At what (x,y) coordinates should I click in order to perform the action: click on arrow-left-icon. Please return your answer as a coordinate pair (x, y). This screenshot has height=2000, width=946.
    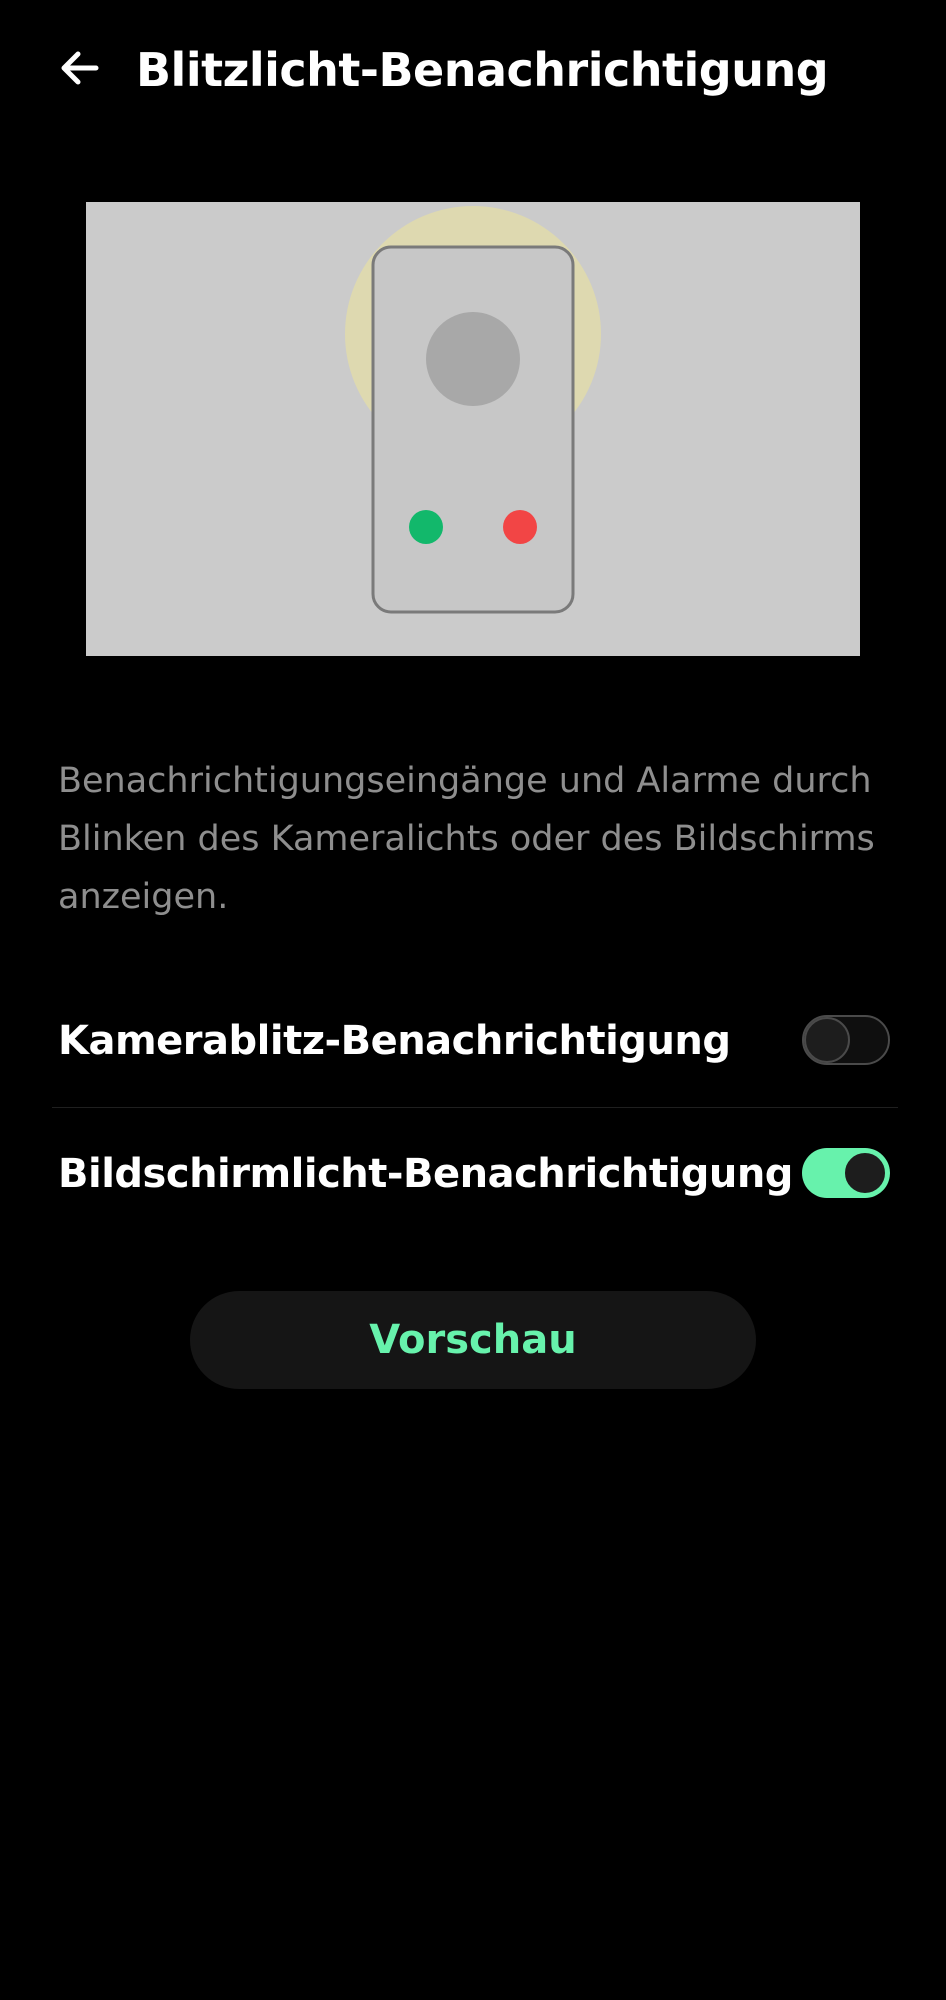
    Looking at the image, I should click on (80, 68).